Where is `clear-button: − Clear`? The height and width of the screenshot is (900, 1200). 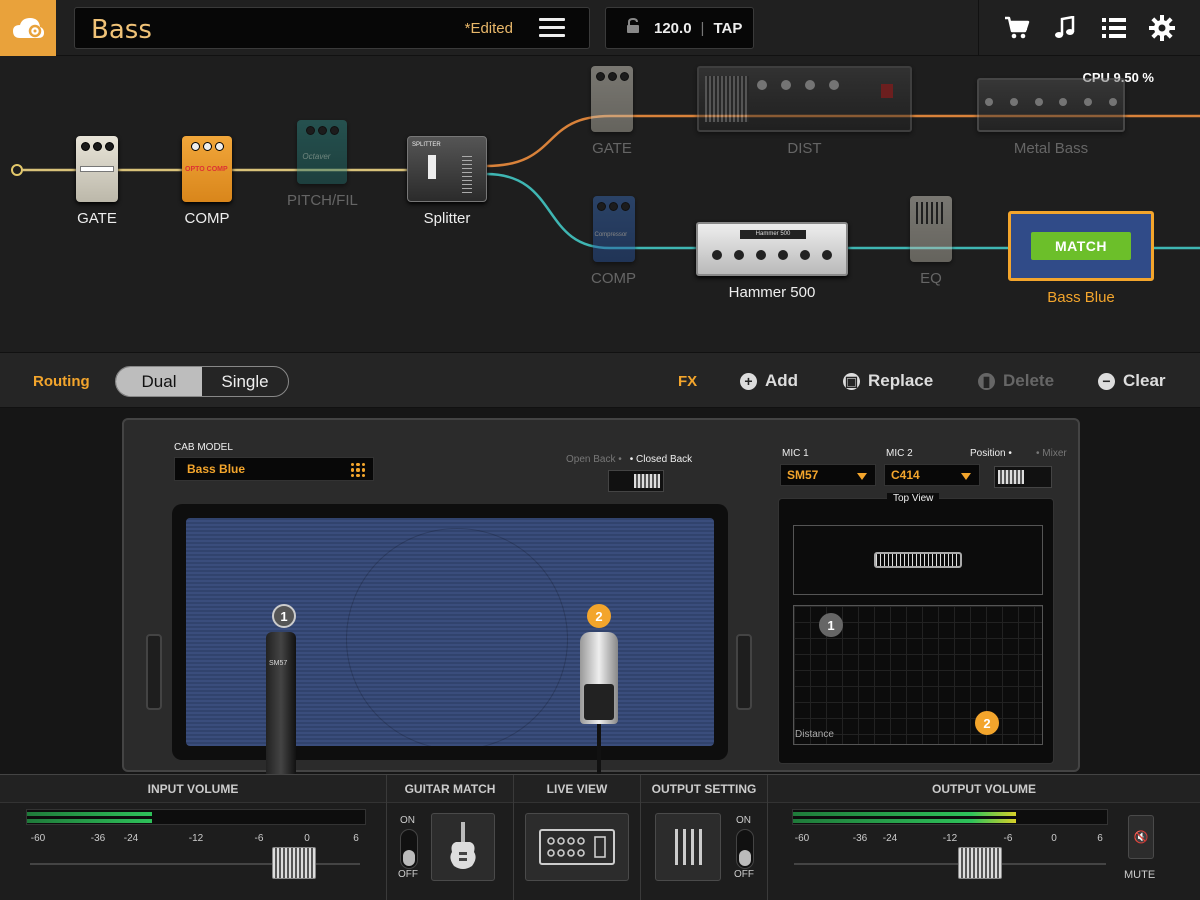 clear-button: − Clear is located at coordinates (1132, 381).